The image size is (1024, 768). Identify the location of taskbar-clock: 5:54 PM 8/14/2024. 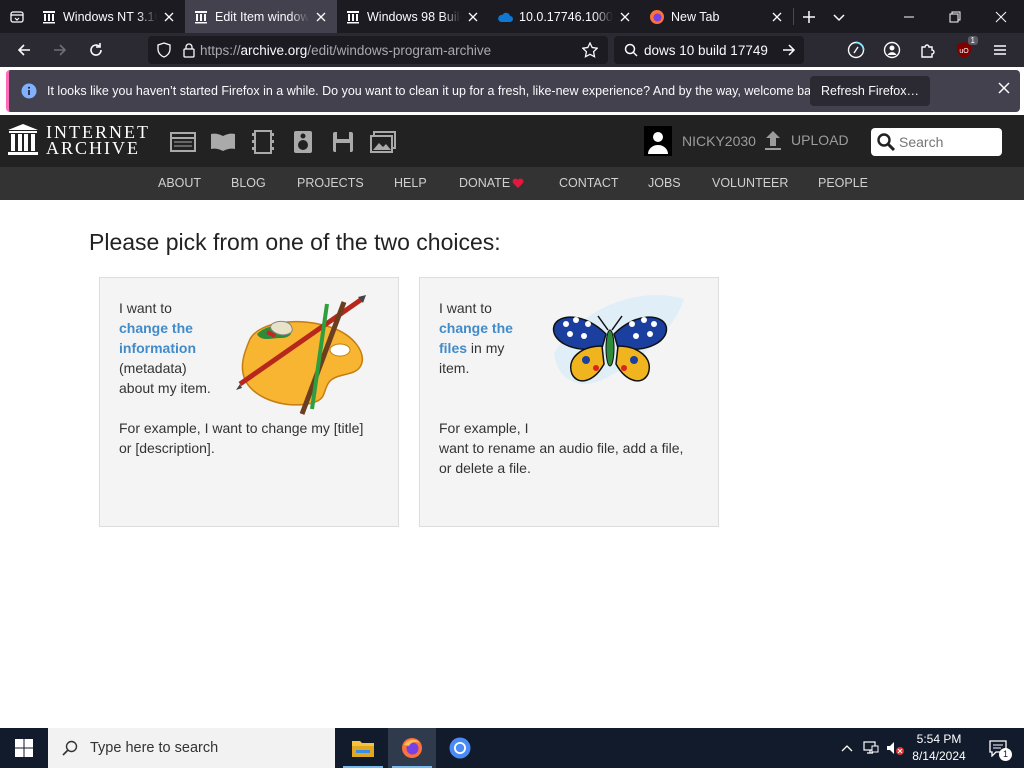
(939, 748).